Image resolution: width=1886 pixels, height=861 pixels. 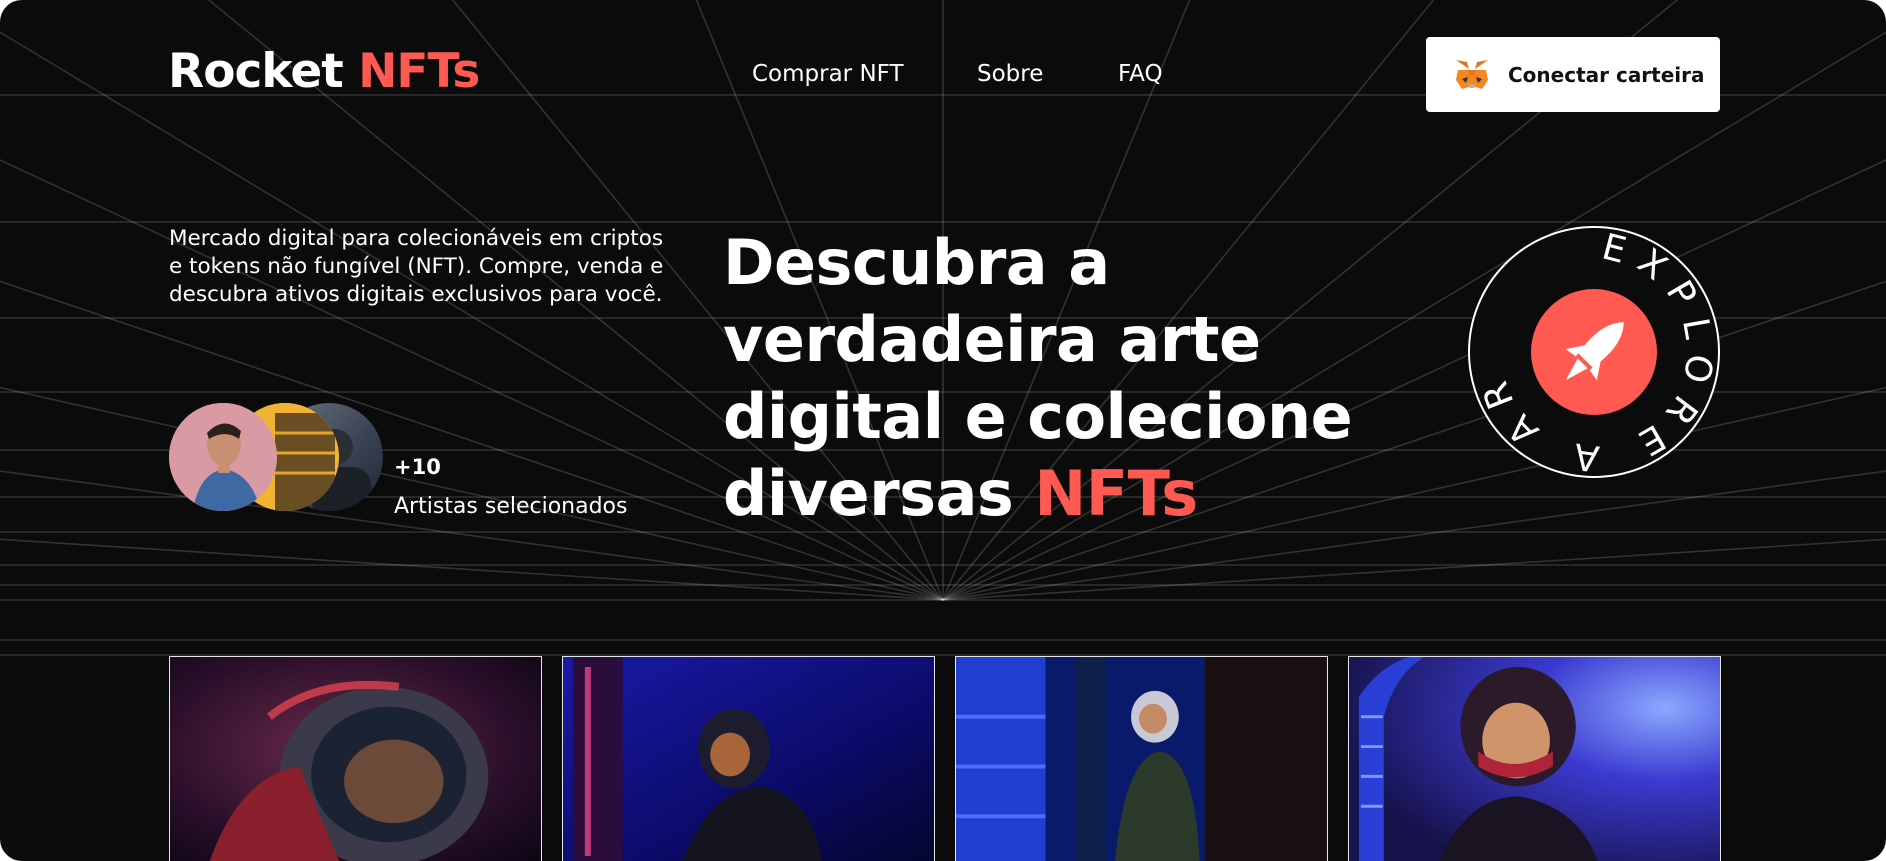 What do you see at coordinates (828, 74) in the screenshot?
I see `nav-link-comprar-nft: Comprar NFT` at bounding box center [828, 74].